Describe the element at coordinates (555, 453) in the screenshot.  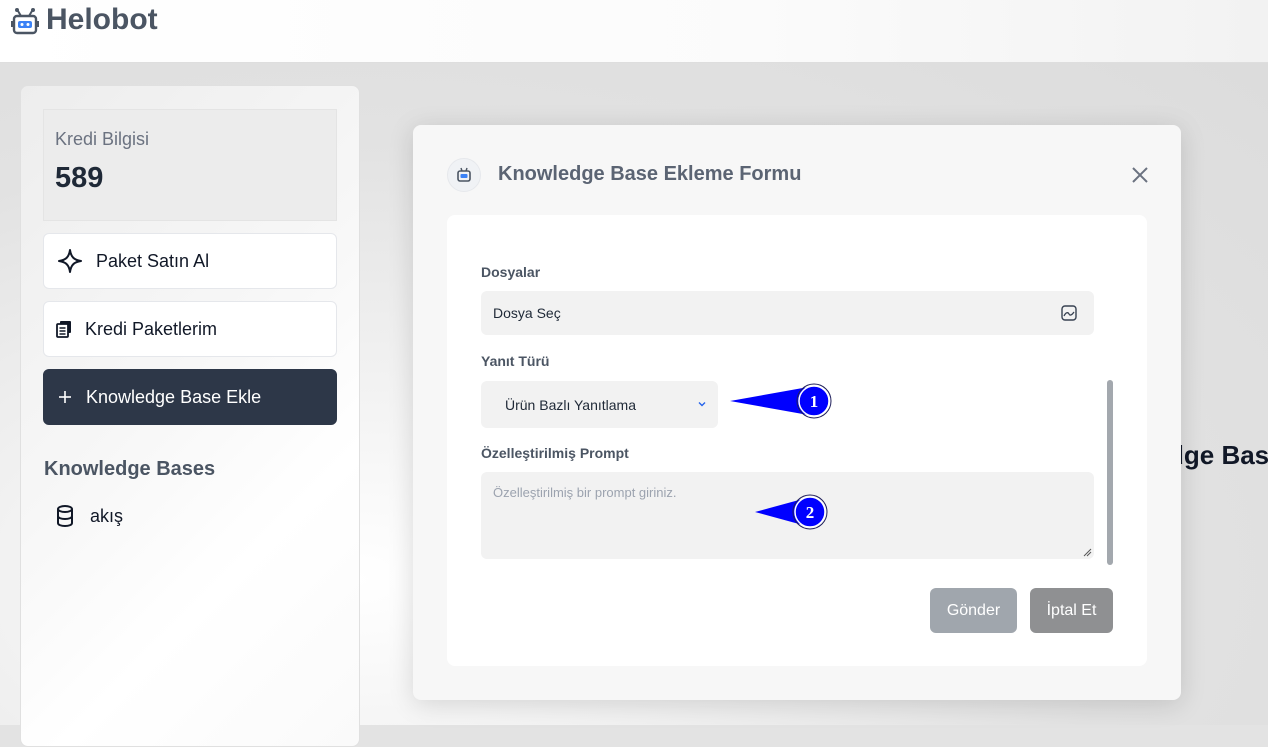
I see `custom-prompt-label: Özelleştirilmiş Prompt` at that location.